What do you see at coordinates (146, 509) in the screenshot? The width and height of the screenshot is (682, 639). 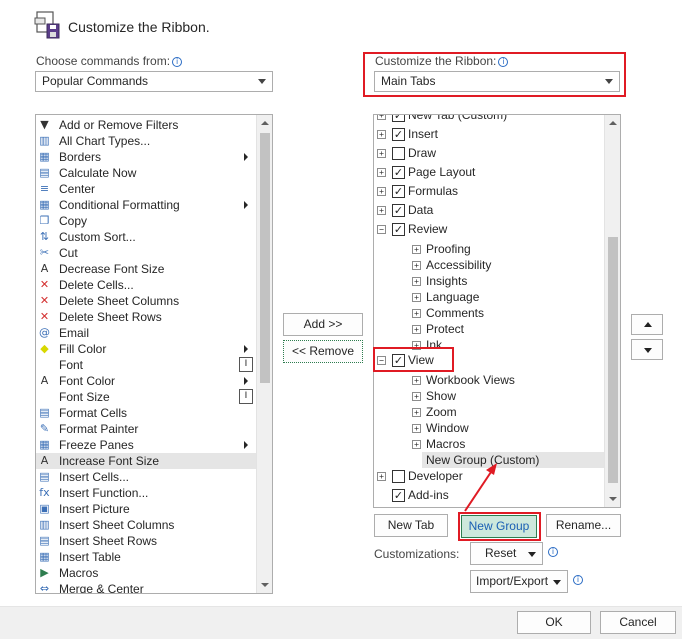 I see `command-item: ▣ Insert Picture` at bounding box center [146, 509].